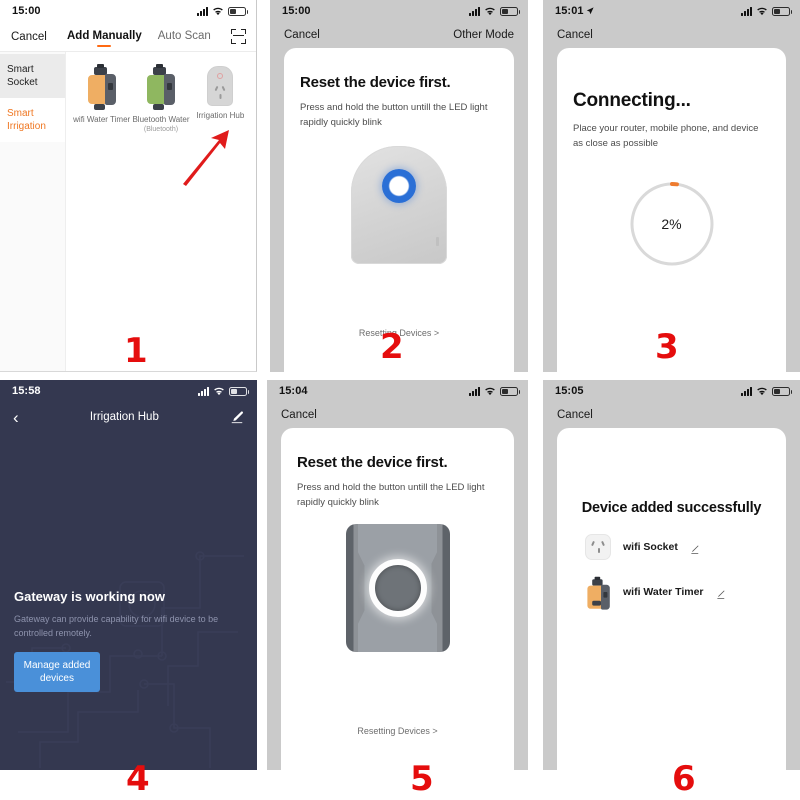  I want to click on status-time: 15:58, so click(26, 391).